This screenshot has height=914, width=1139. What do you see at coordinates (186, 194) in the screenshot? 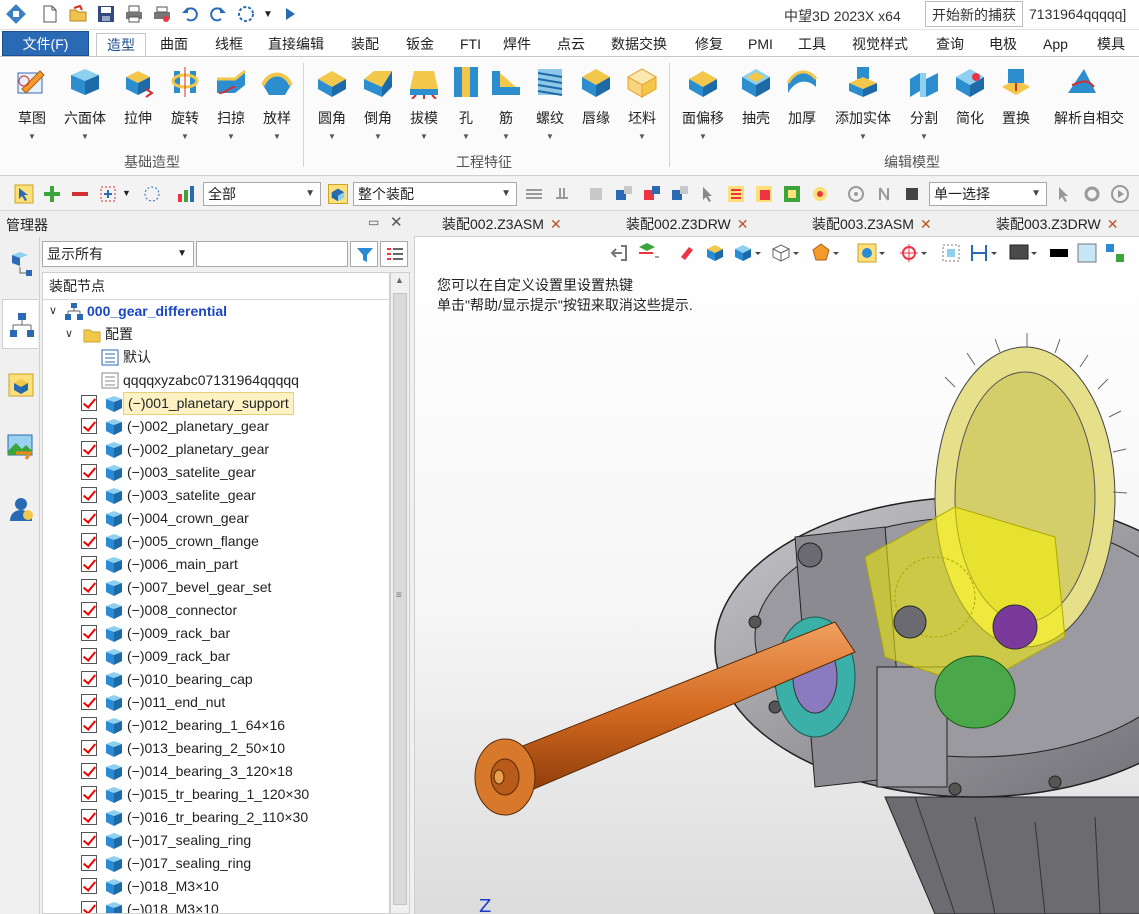
I see `filter-chart-icon` at bounding box center [186, 194].